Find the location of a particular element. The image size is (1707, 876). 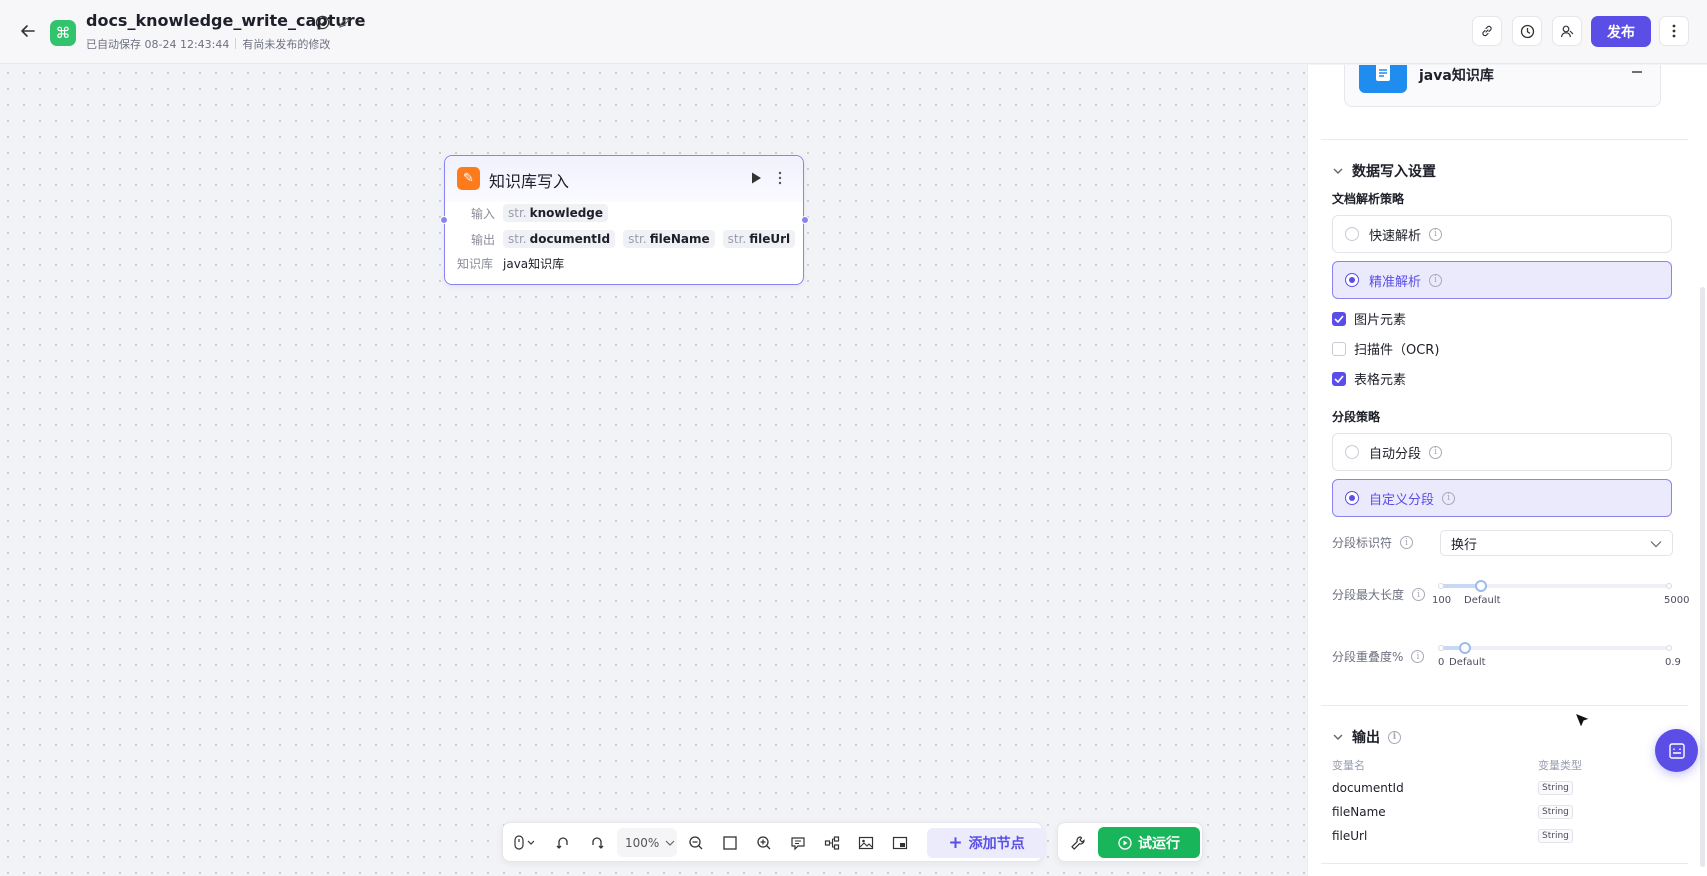

separator-select: 换行 is located at coordinates (1556, 543).